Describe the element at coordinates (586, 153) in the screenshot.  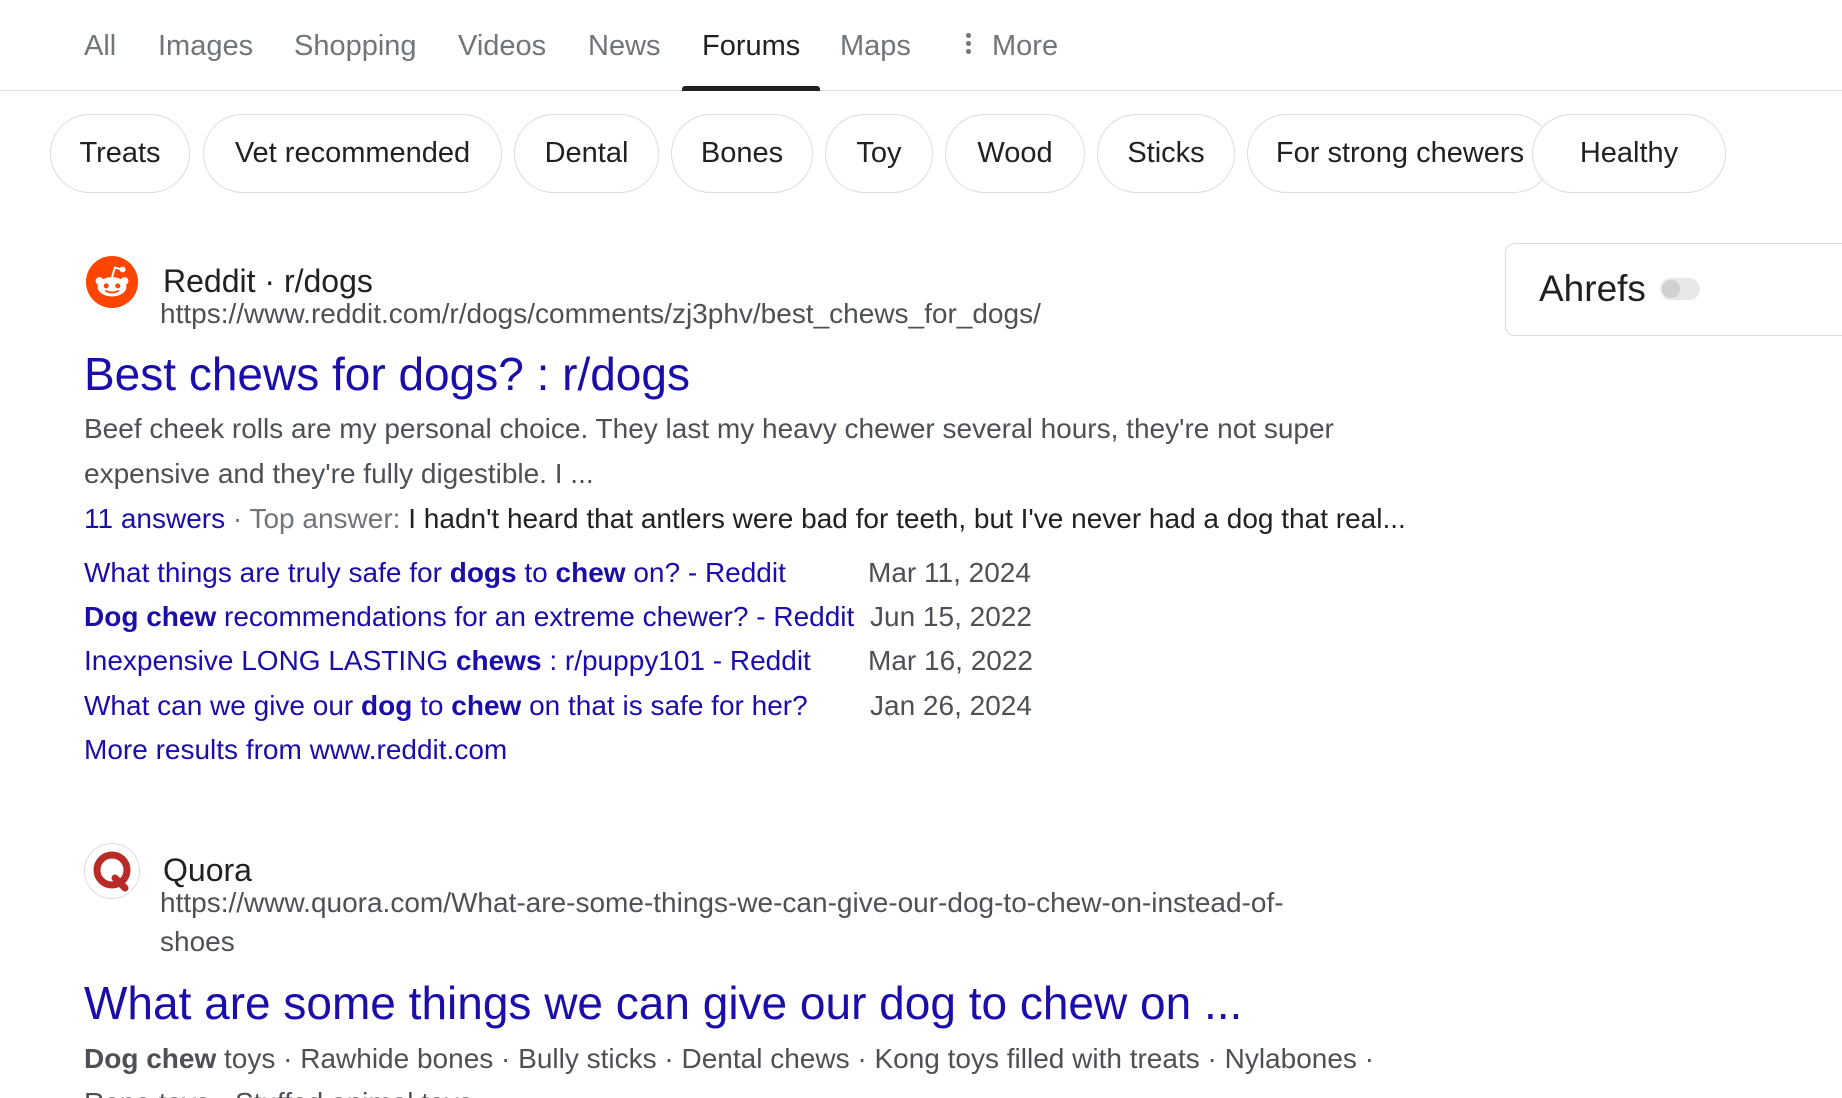
I see `chip-dental: Dental` at that location.